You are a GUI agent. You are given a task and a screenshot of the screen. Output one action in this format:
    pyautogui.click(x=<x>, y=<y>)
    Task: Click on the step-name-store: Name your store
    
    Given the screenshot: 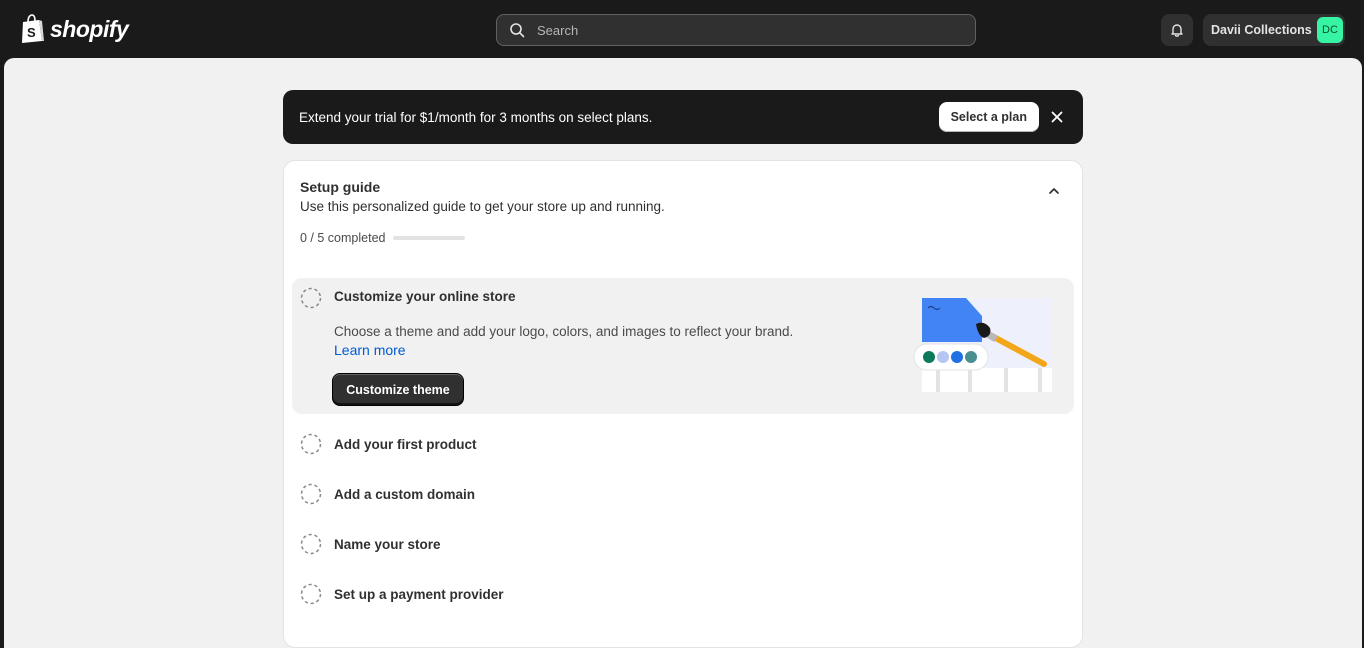 What is the action you would take?
    pyautogui.click(x=370, y=544)
    